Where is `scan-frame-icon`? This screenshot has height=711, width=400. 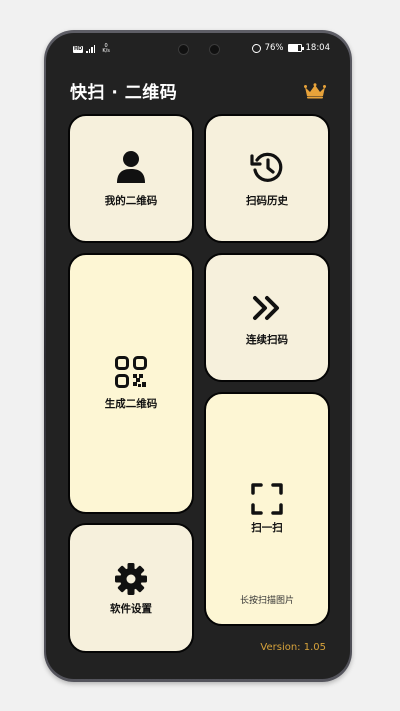
scan-frame-icon is located at coordinates (267, 499).